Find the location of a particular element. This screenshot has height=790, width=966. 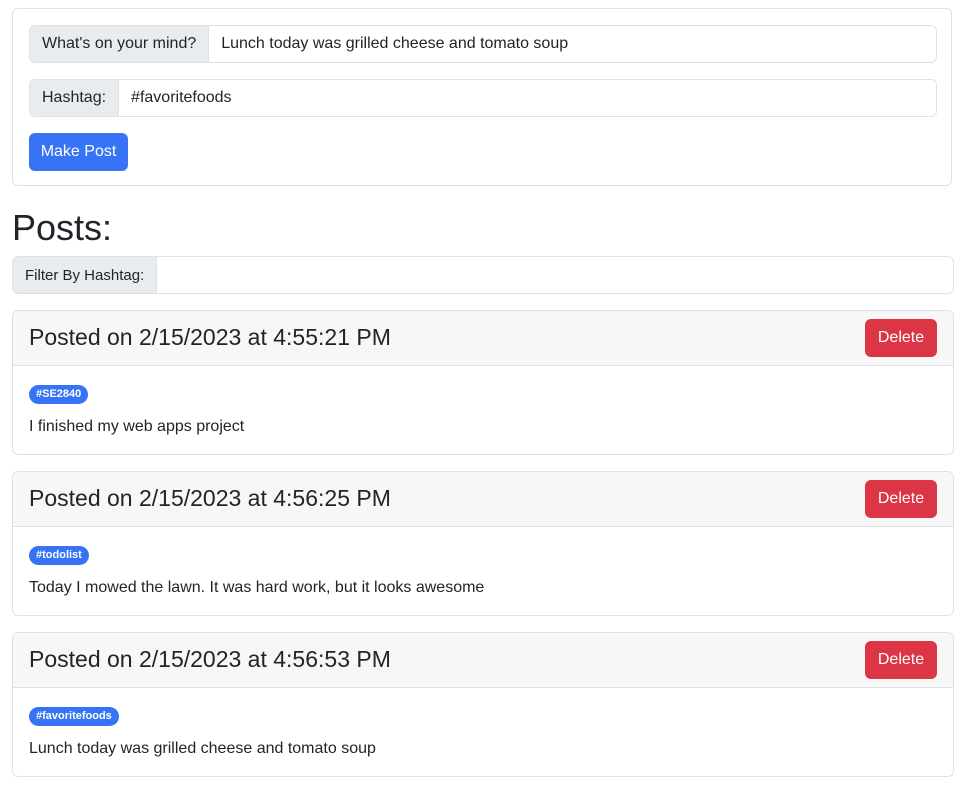

post-timestamp: Posted on 2/15/2023 at 4:56:53 PM is located at coordinates (210, 659).